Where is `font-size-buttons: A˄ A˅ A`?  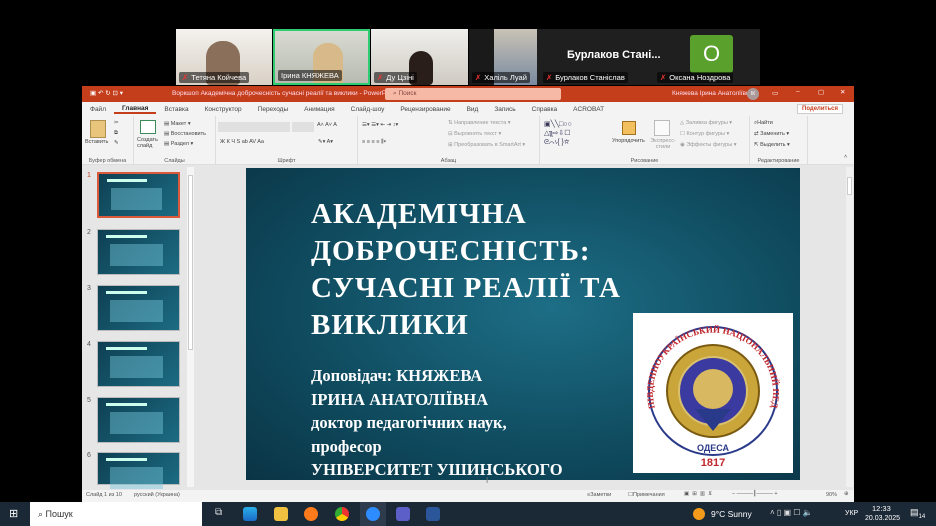
font-size-buttons: A˄ A˅ A is located at coordinates (327, 125).